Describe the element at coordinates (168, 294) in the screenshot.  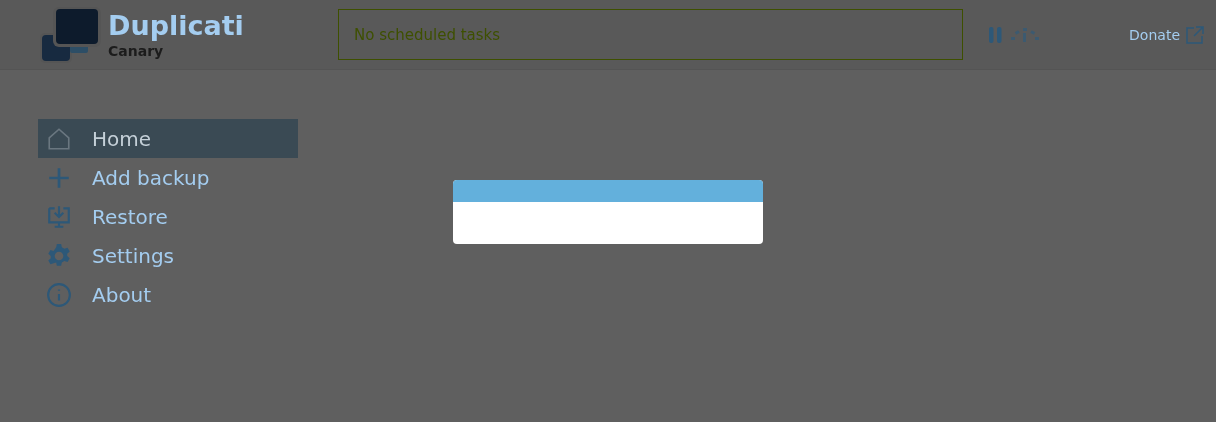
I see `sidebar-item: About` at that location.